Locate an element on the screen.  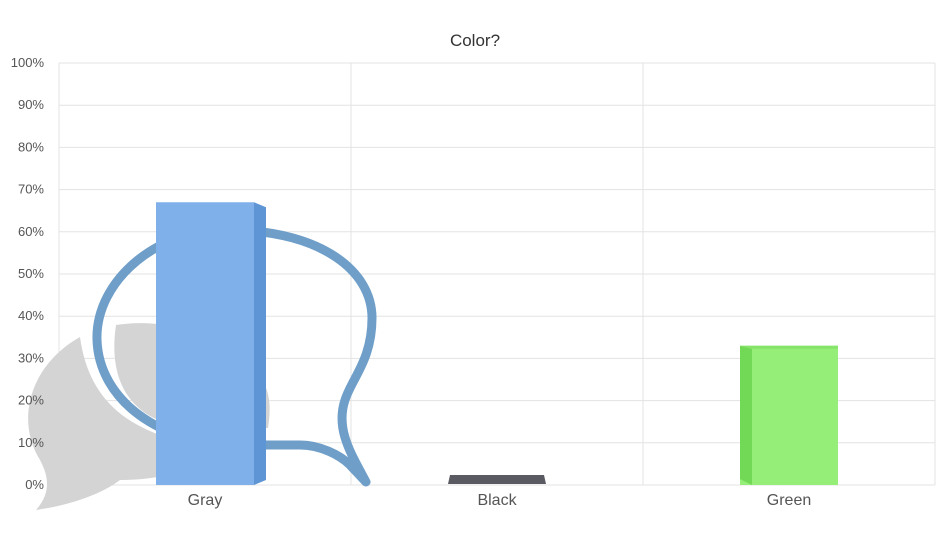
x-axis: Gray Black Green is located at coordinates (500, 500).